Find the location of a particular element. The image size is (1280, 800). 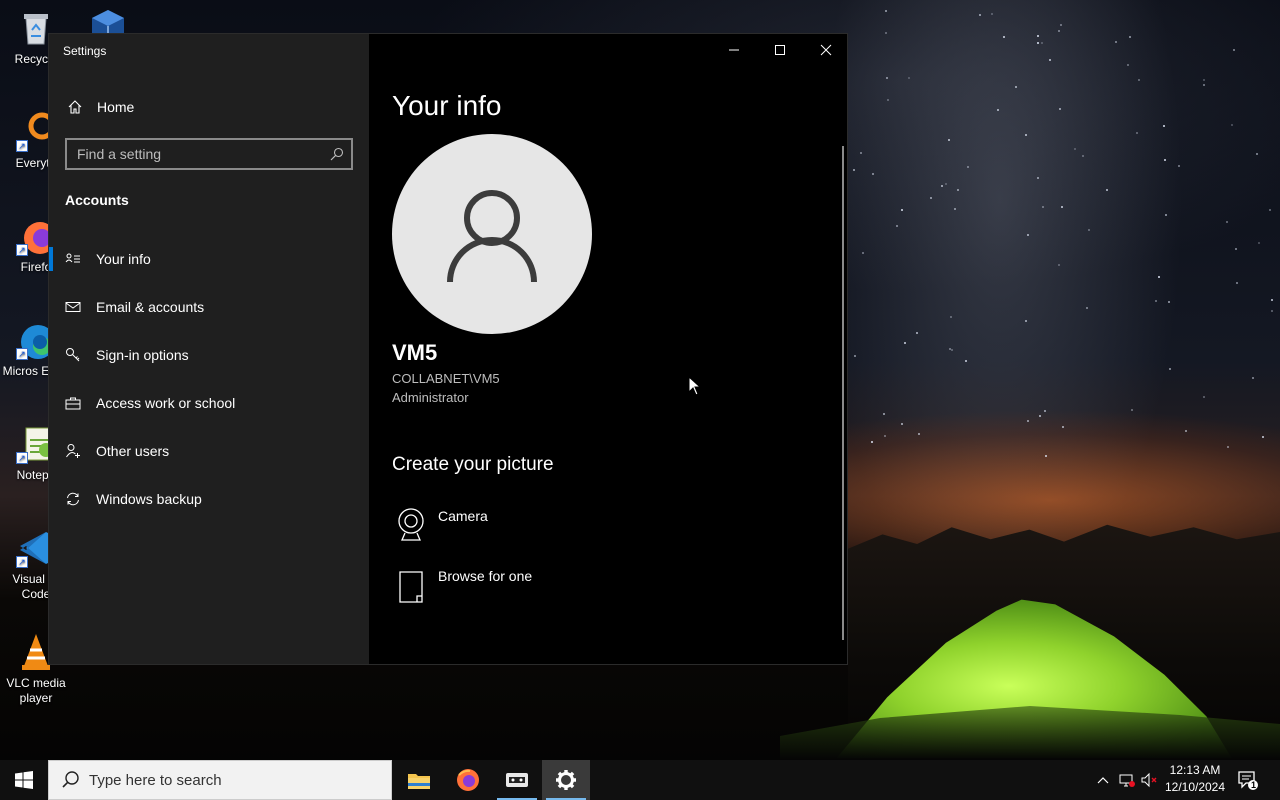

maximize-icon is located at coordinates (780, 50).